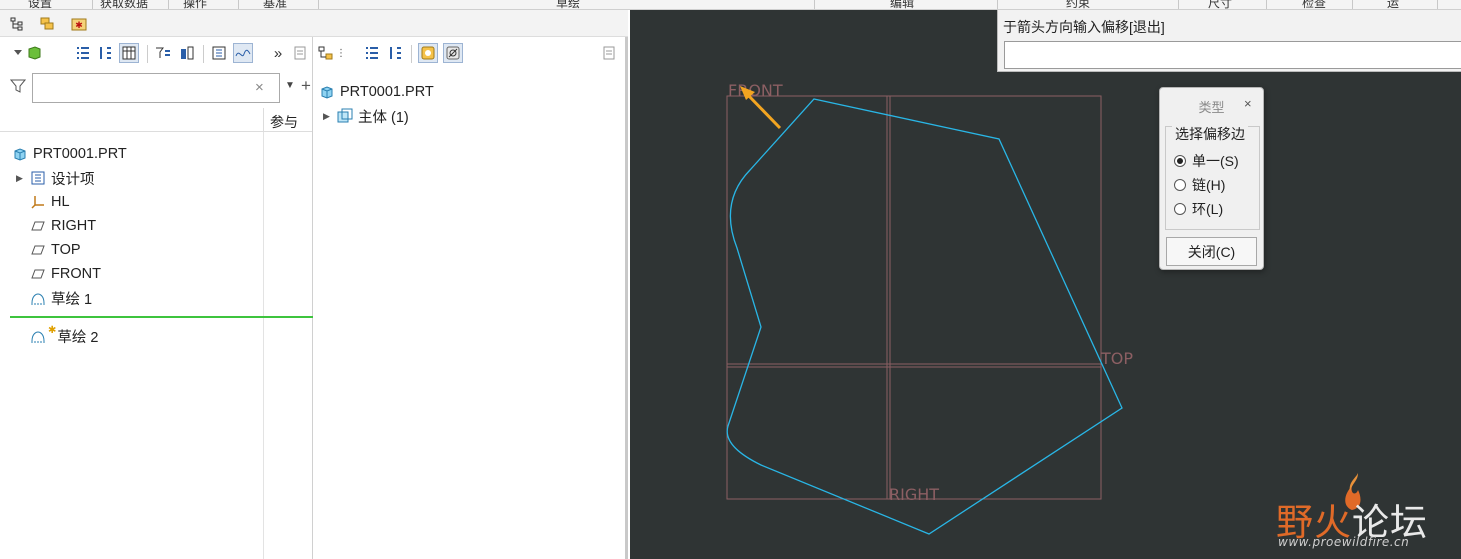 The width and height of the screenshot is (1461, 559). I want to click on tree-node-front: FRONT, so click(65, 274).